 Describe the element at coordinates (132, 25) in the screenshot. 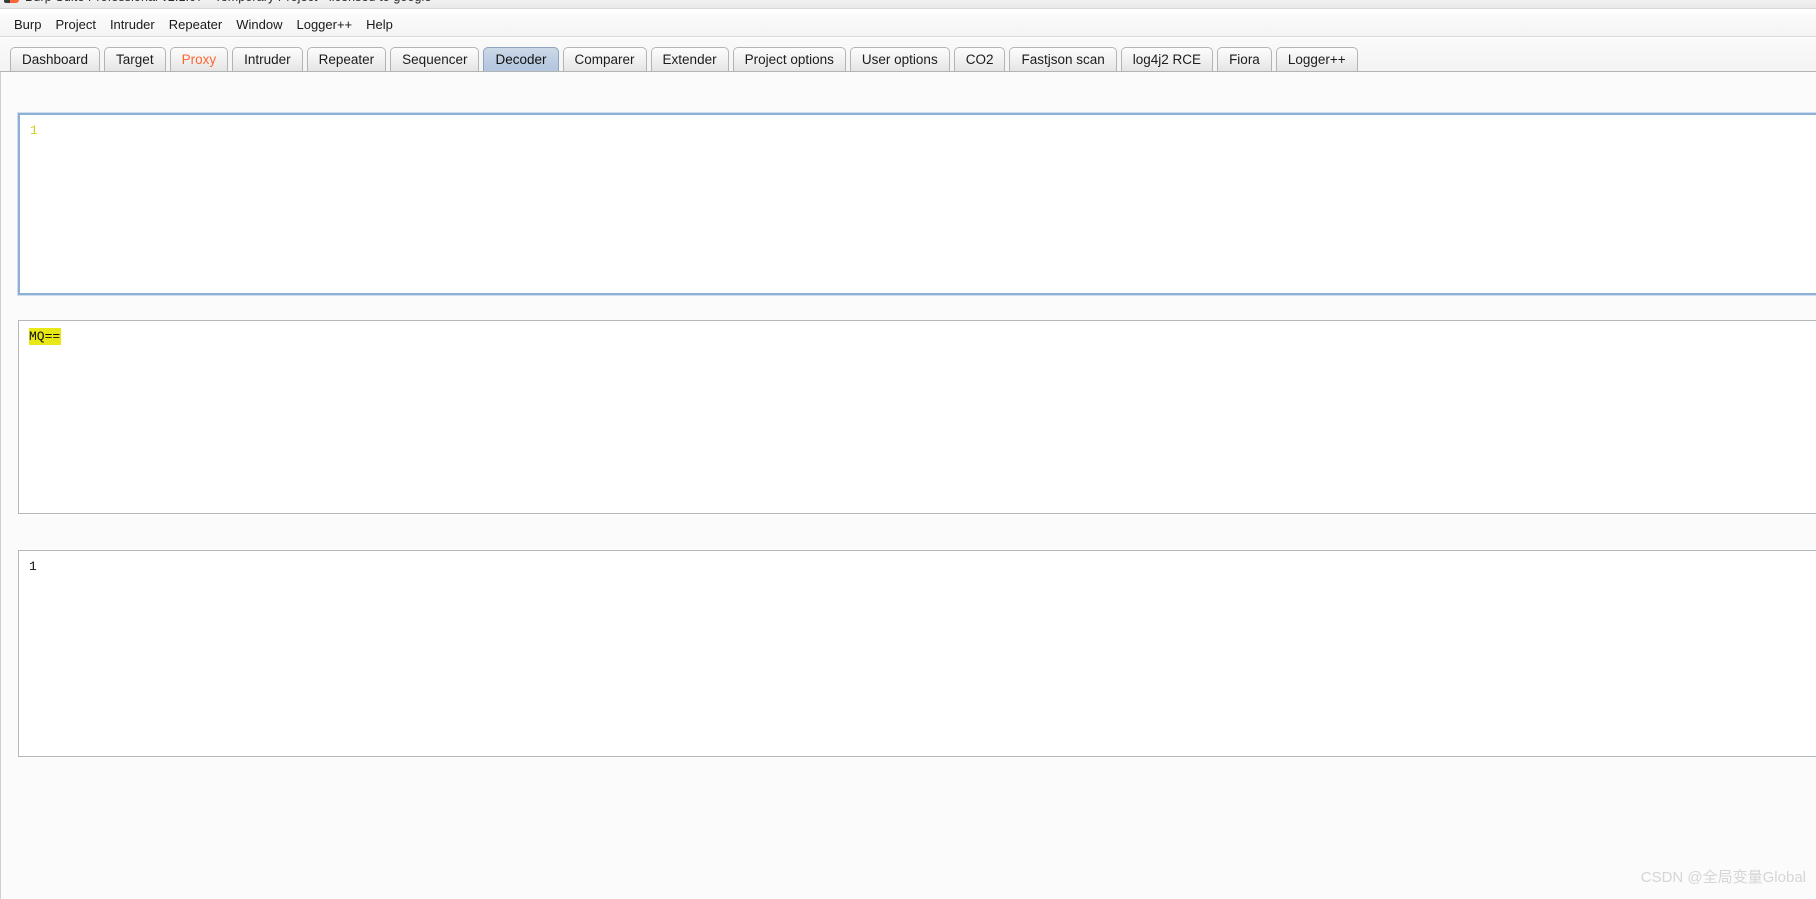

I see `menu-item-intruder: Intruder` at that location.